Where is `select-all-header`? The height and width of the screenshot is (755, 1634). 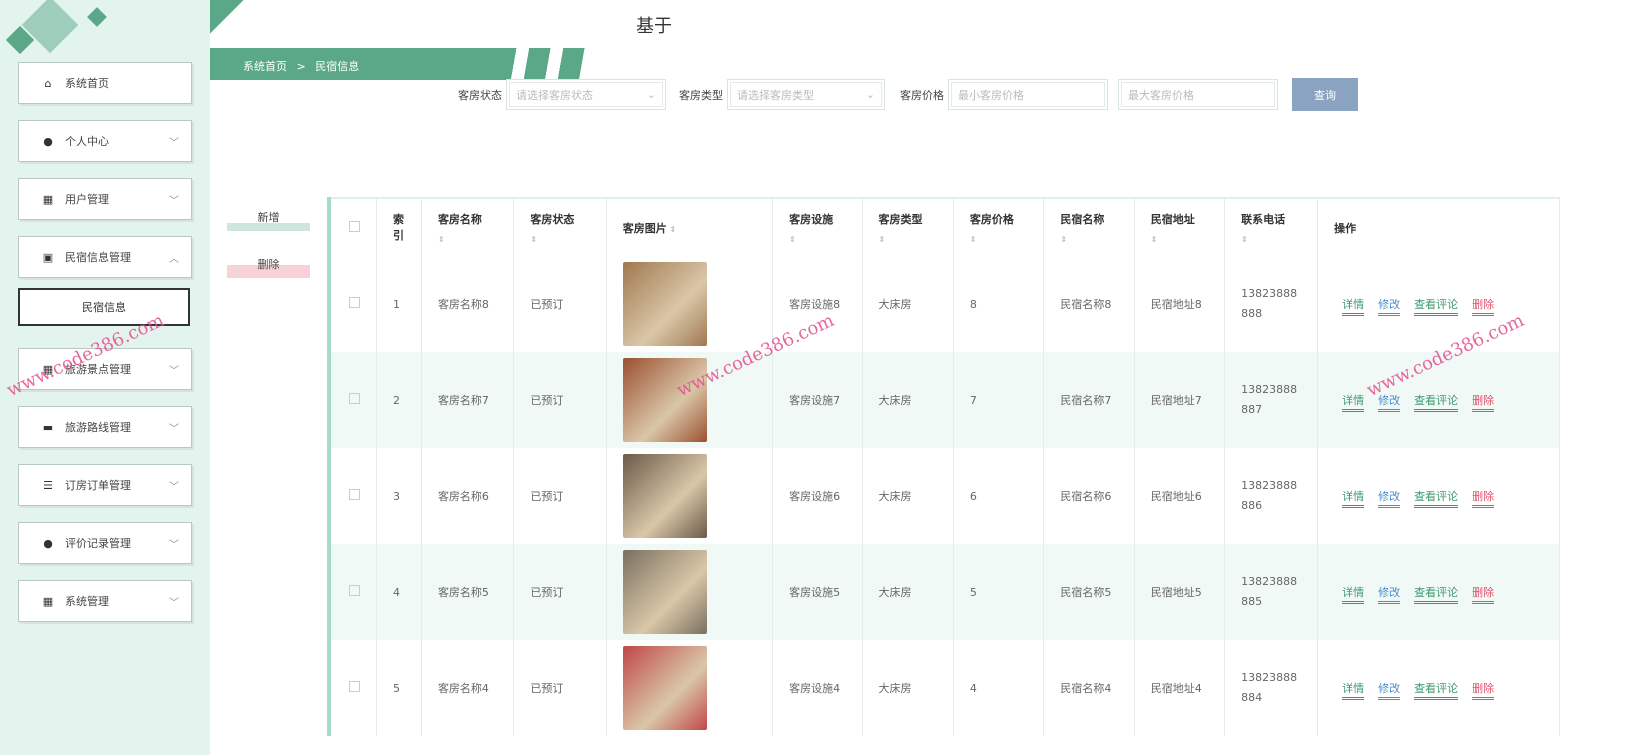 select-all-header is located at coordinates (353, 227).